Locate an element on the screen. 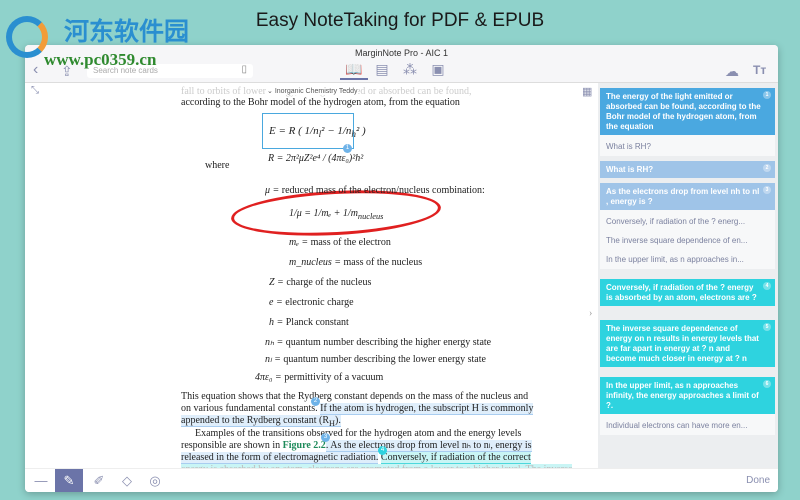 Image resolution: width=800 pixels, height=500 pixels. equation-mu: 1/μ = 1/mₑ + 1/mnucleus is located at coordinates (336, 214).